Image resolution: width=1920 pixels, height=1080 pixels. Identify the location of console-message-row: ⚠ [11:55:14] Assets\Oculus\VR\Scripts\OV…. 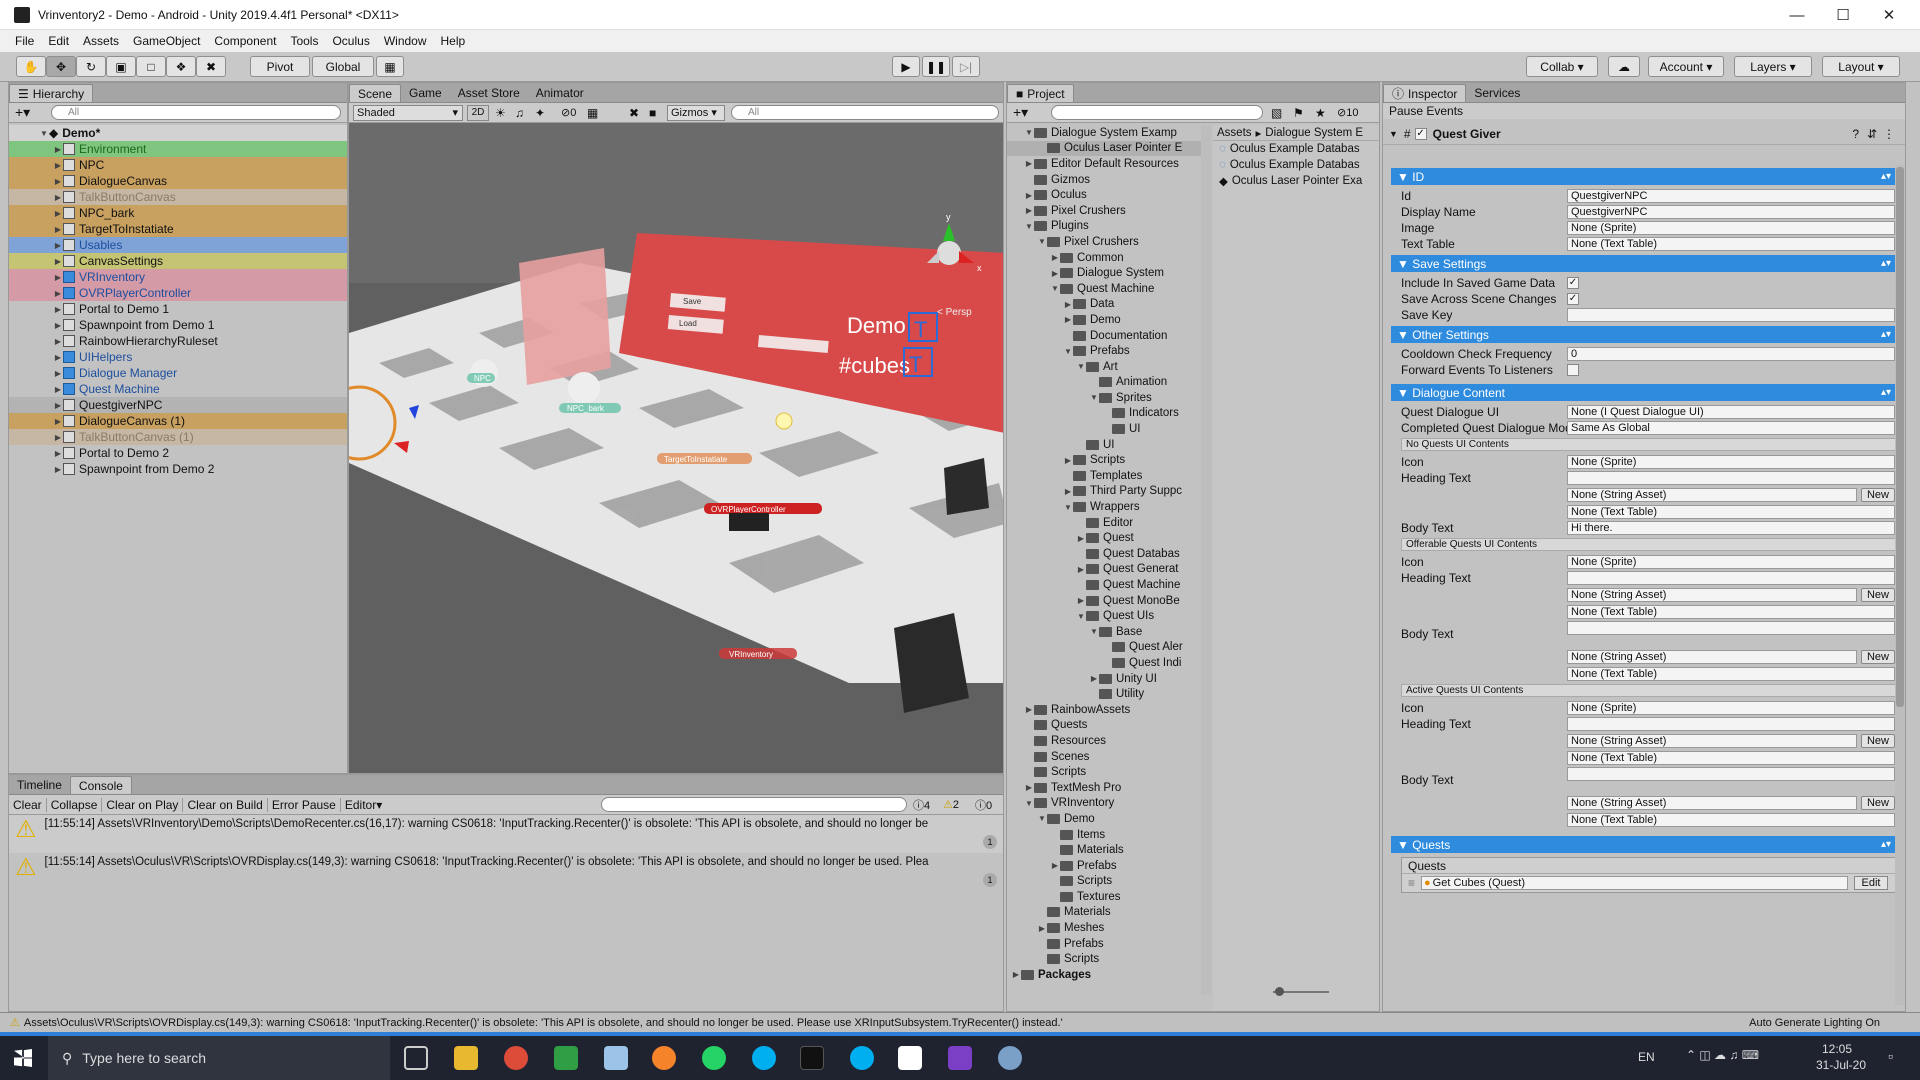
(506, 872).